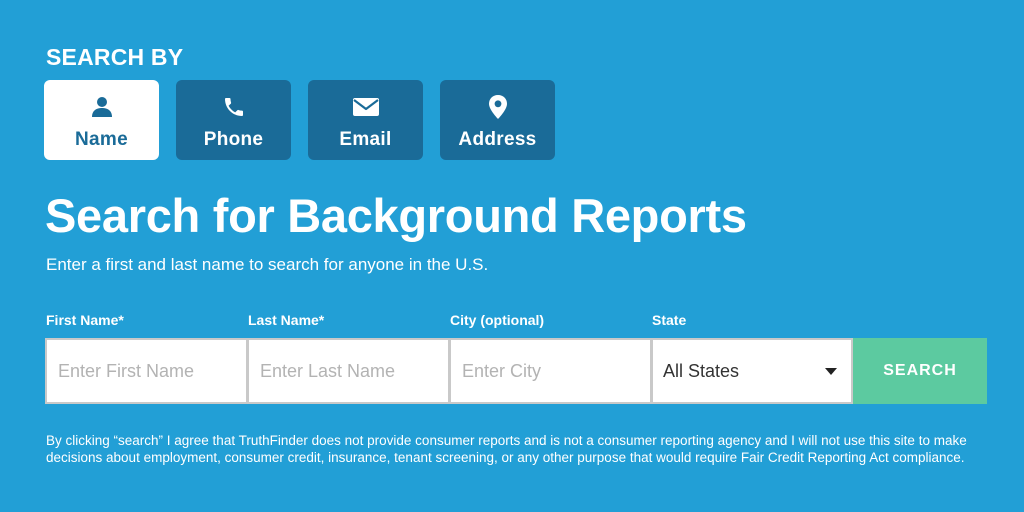  Describe the element at coordinates (286, 320) in the screenshot. I see `last-name-label: Last Name*` at that location.